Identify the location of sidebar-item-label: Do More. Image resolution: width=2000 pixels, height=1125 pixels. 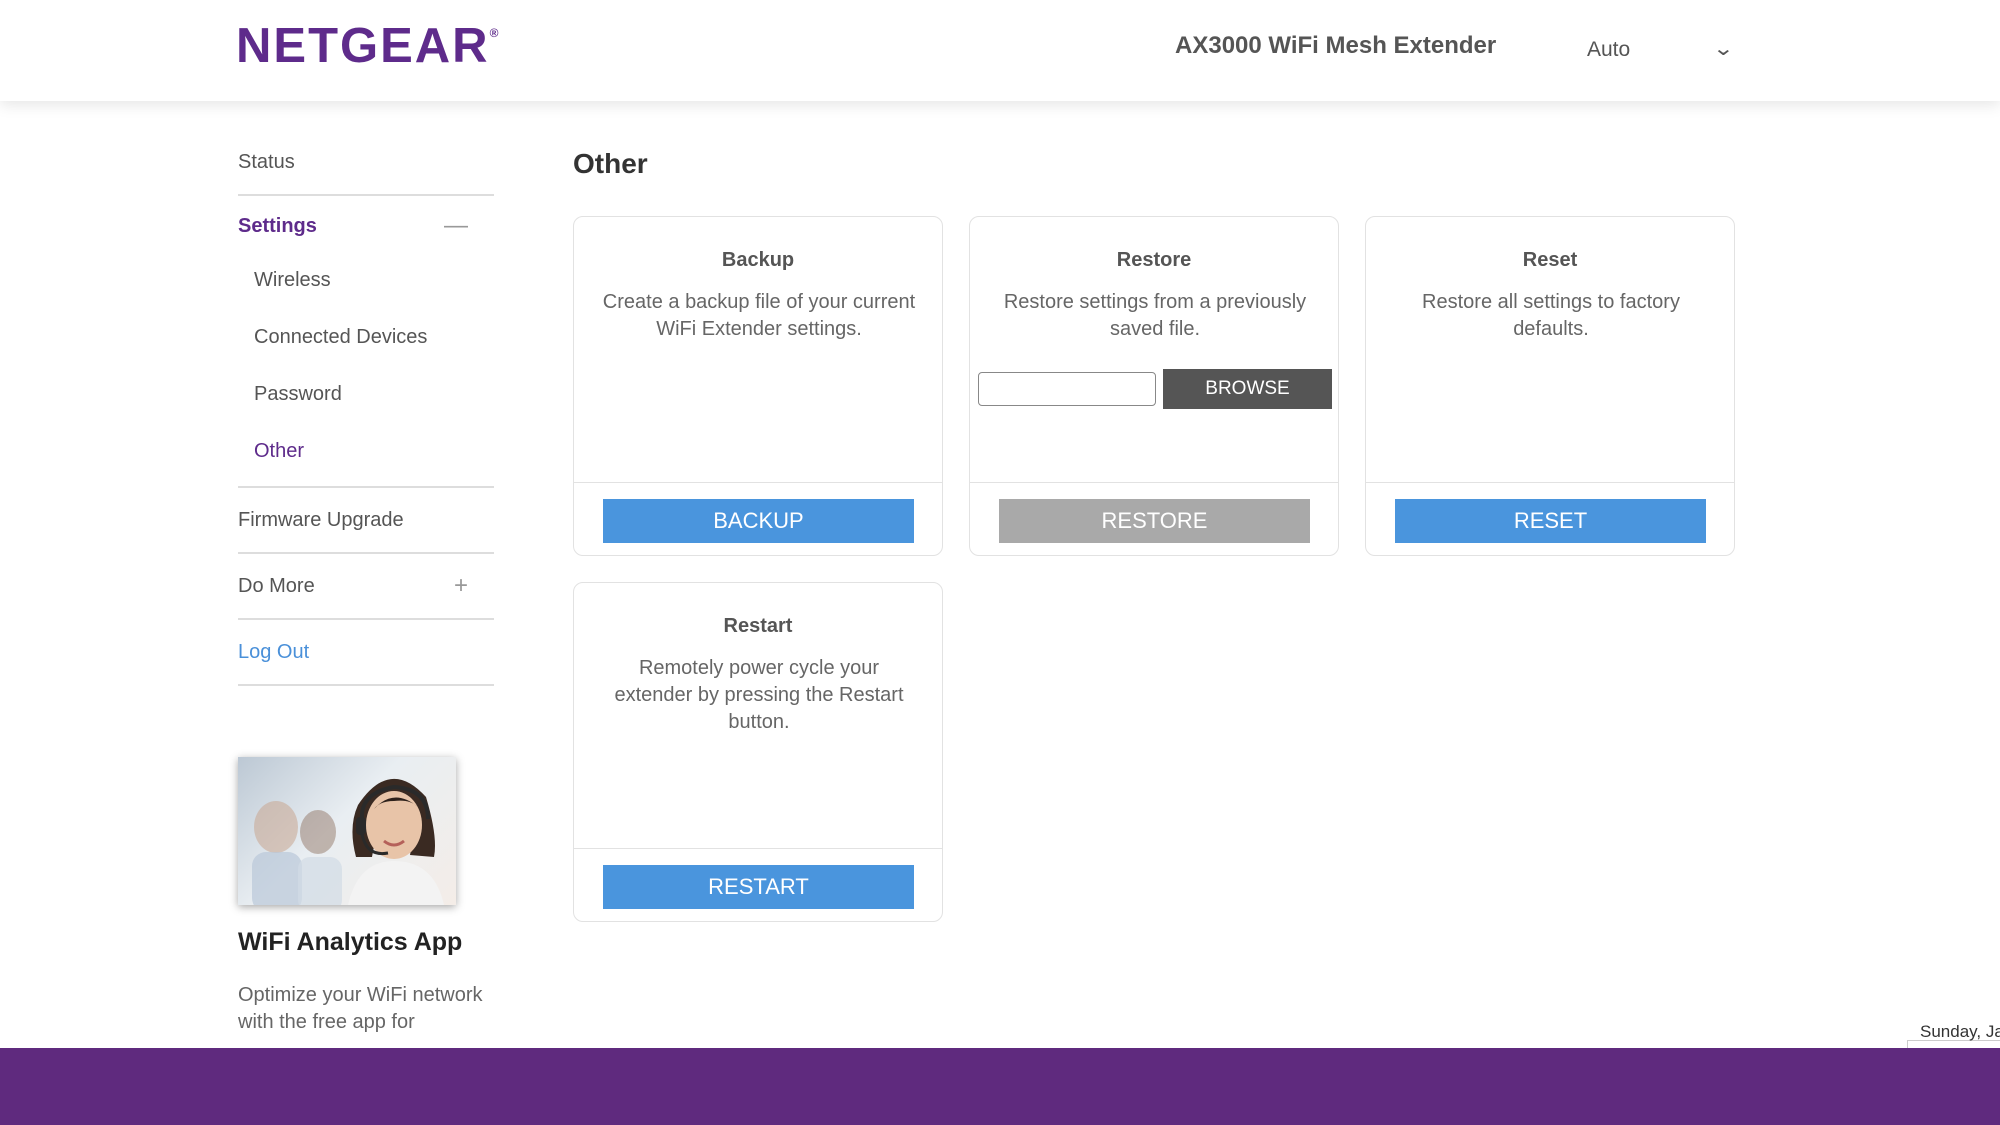
(276, 586).